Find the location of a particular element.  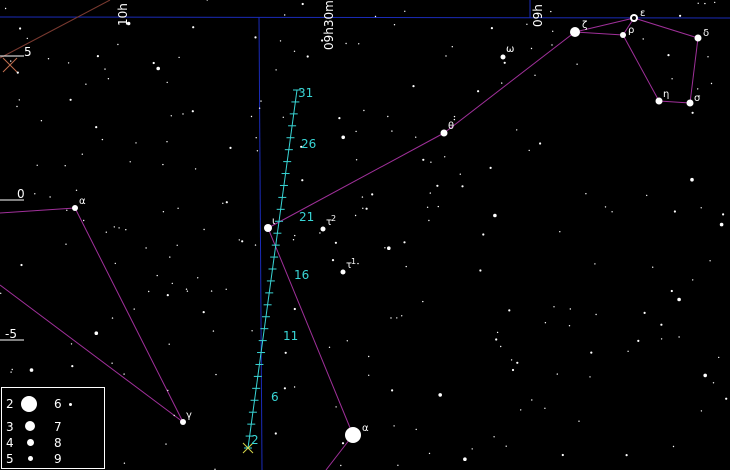

star-label-theta: θ is located at coordinates (451, 126).